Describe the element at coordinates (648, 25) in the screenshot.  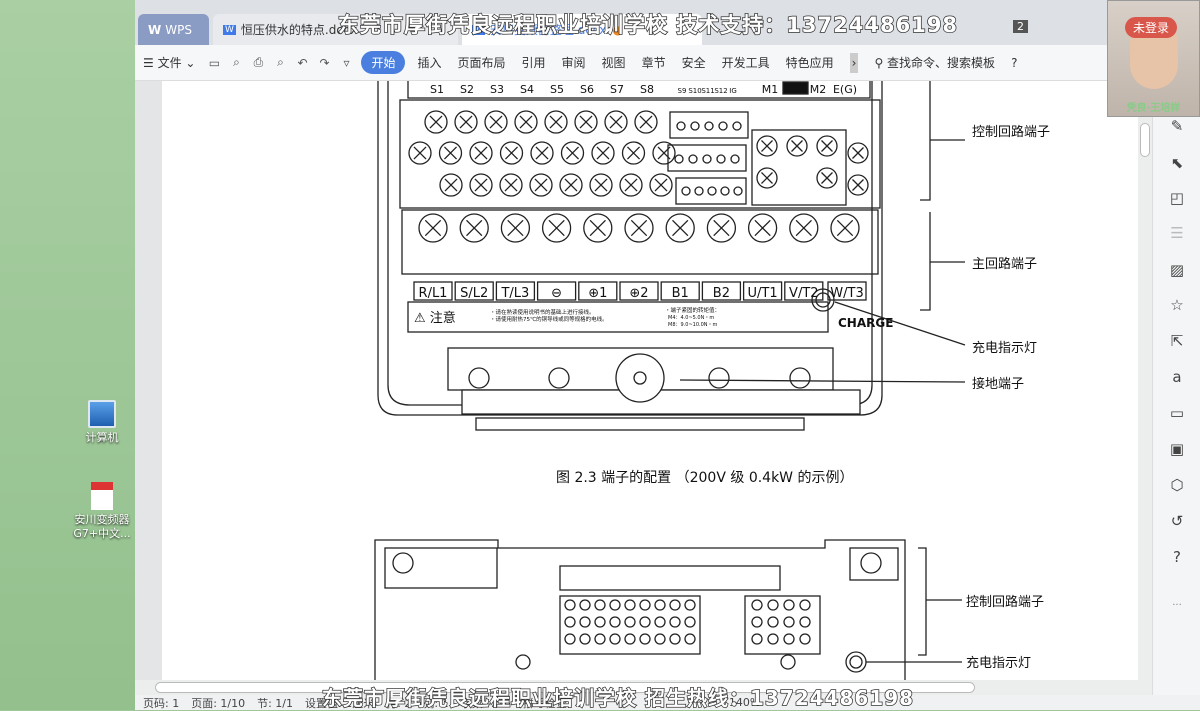
I see `watermark-top: 东莞市厚街凭良远程职业培训学校 技术支持：13724486198` at that location.